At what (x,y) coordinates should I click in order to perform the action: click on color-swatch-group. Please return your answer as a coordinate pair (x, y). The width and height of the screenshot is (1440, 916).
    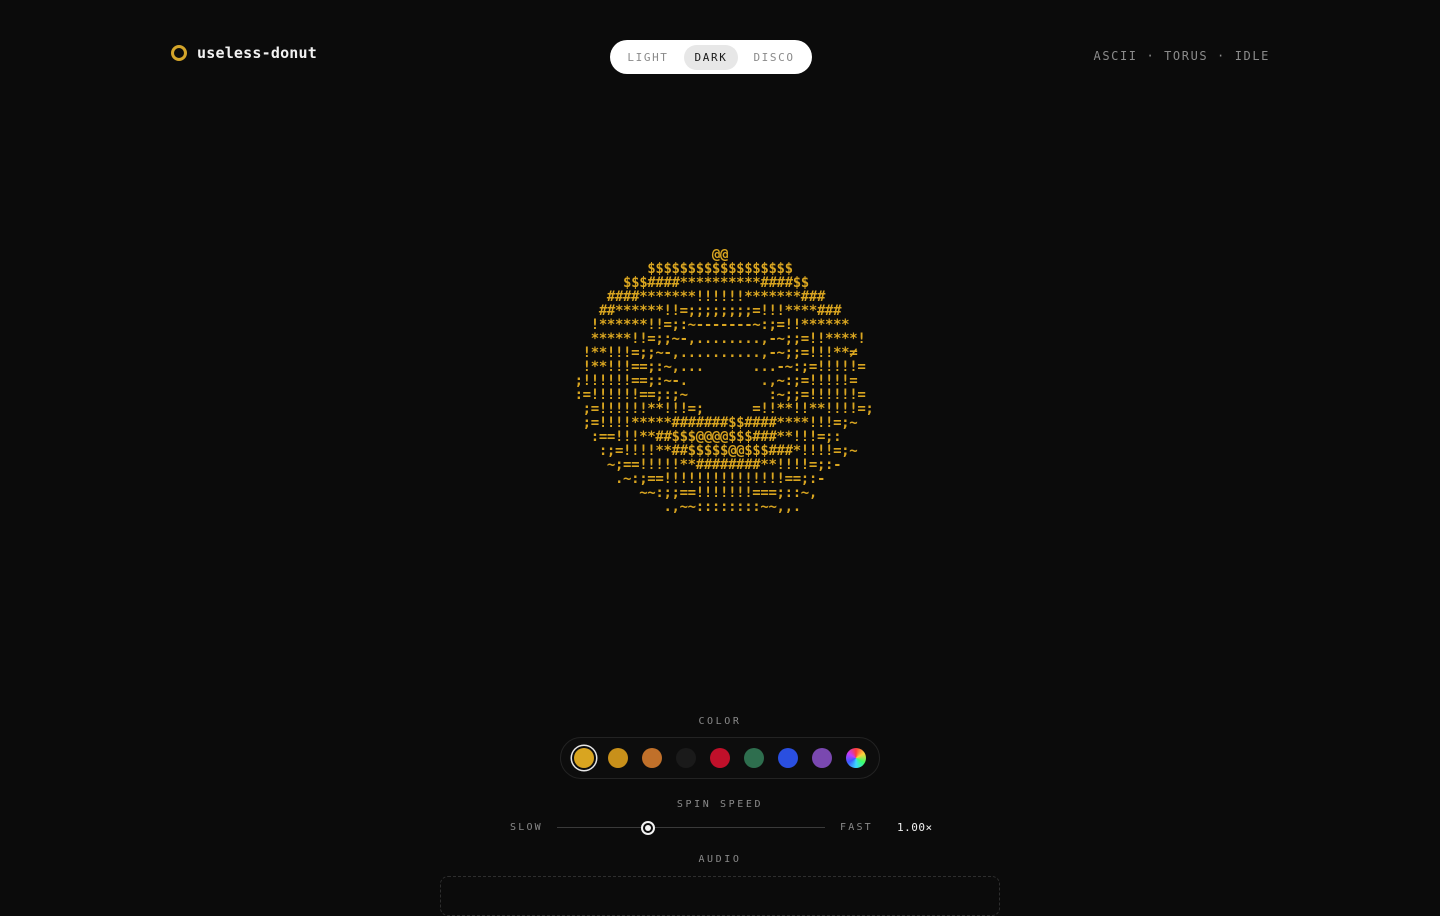
    Looking at the image, I should click on (720, 758).